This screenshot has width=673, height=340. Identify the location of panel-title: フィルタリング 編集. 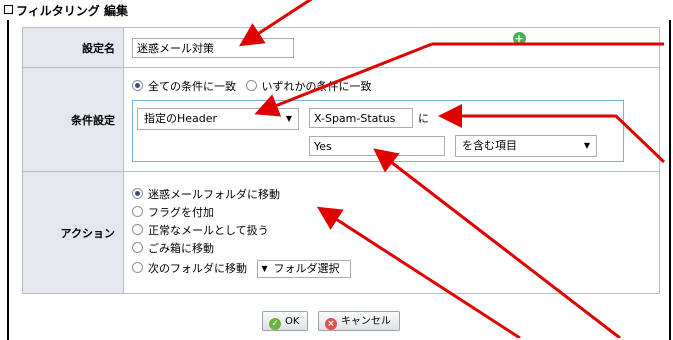
(66, 11).